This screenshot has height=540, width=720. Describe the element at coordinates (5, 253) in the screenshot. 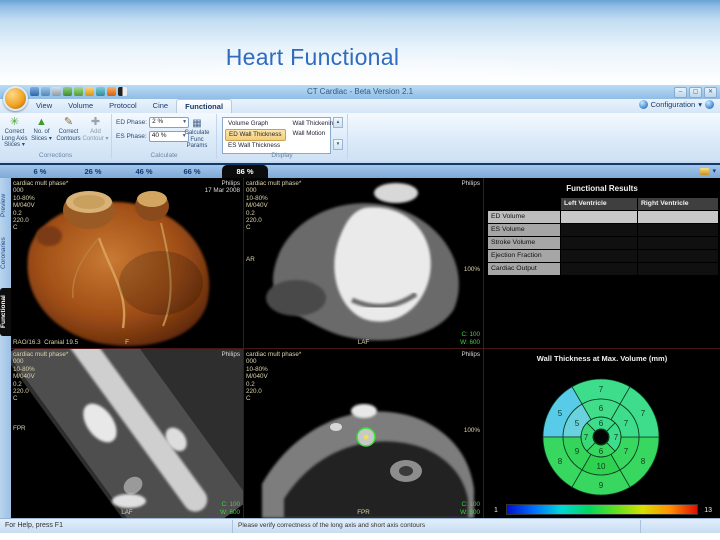

I see `sidebar-tab-coronaries: Coronaries` at that location.